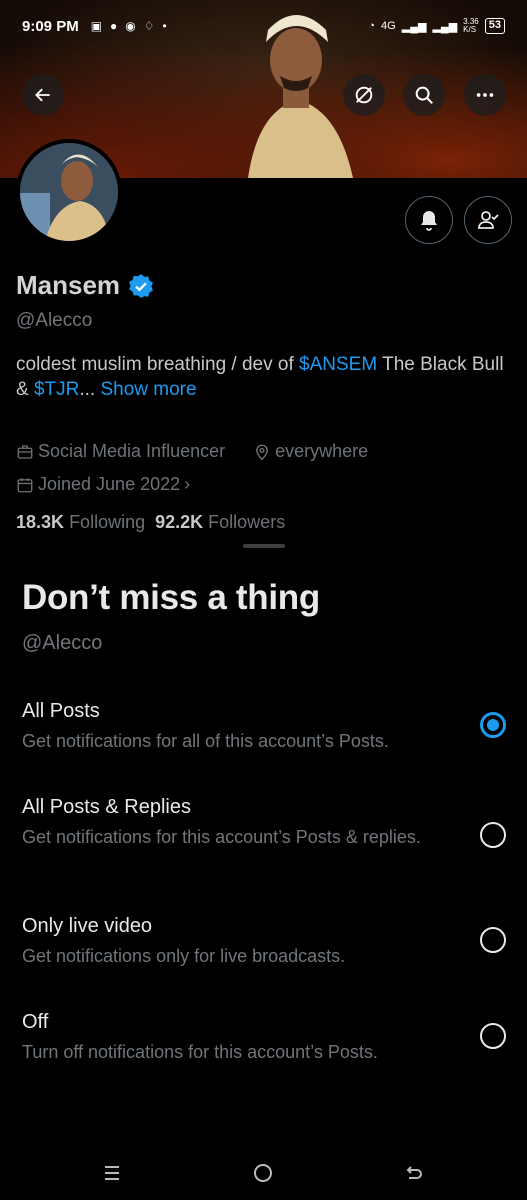 This screenshot has width=527, height=1200. Describe the element at coordinates (247, 522) in the screenshot. I see `followers-label: Followers` at that location.